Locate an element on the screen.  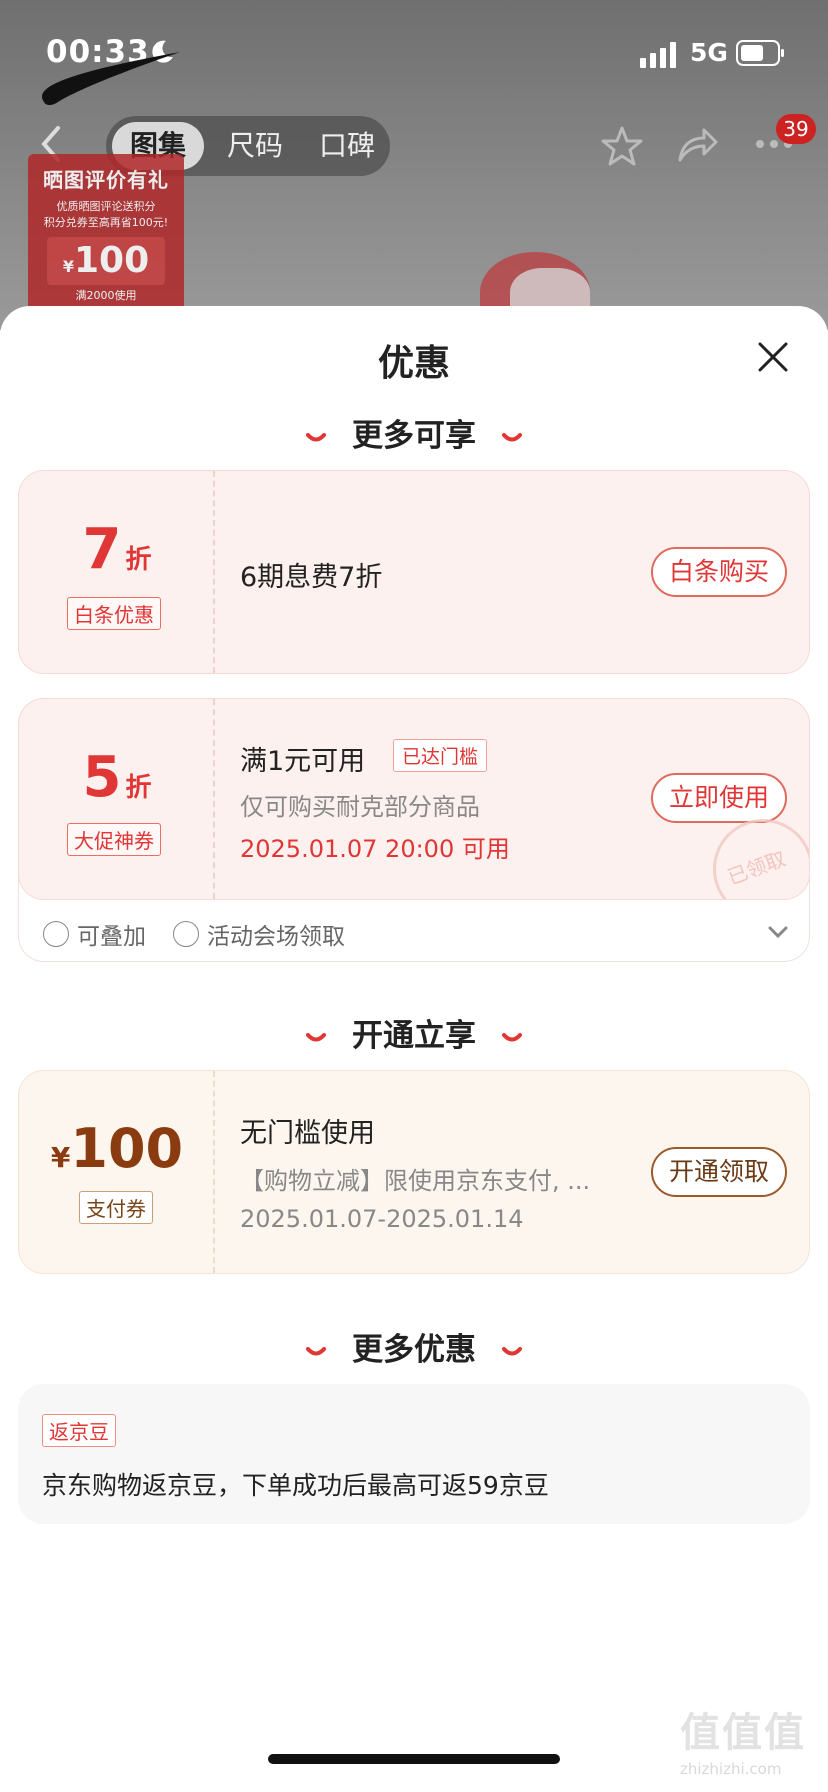
section-heading-more-enjoy: 更多可享 is located at coordinates (414, 432).